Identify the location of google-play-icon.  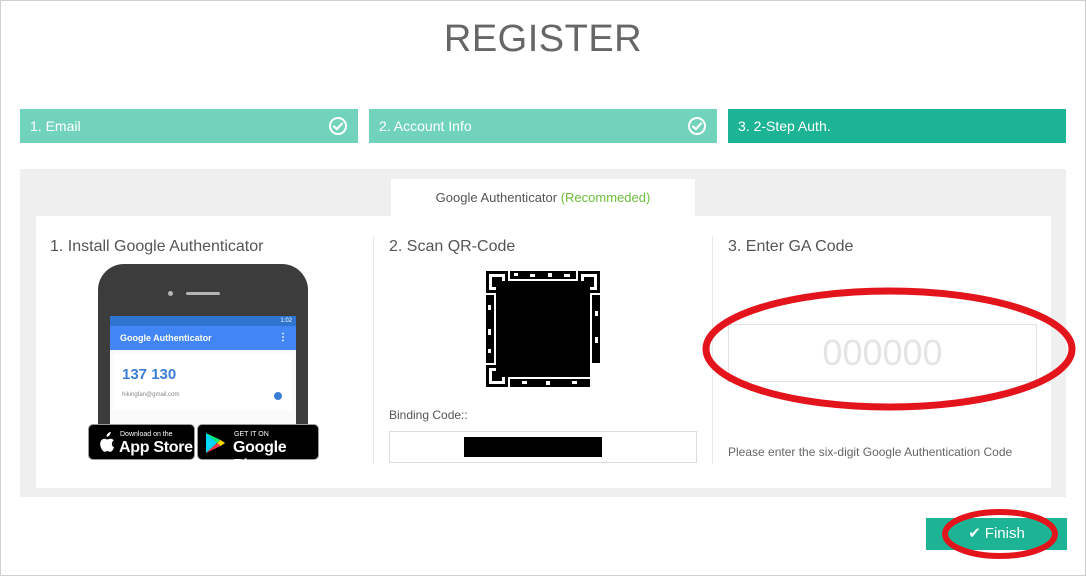
(215, 443).